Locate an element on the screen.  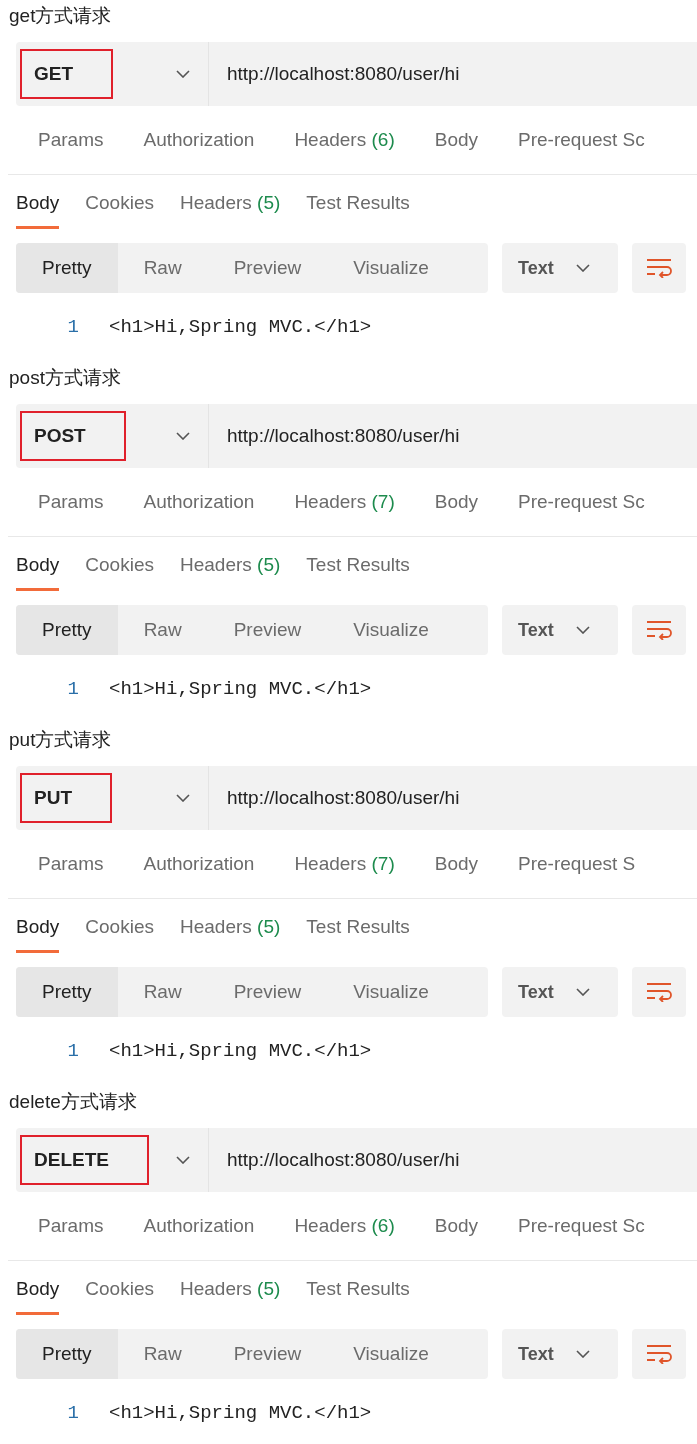
section-heading: delete方式请求 is located at coordinates (73, 1102).